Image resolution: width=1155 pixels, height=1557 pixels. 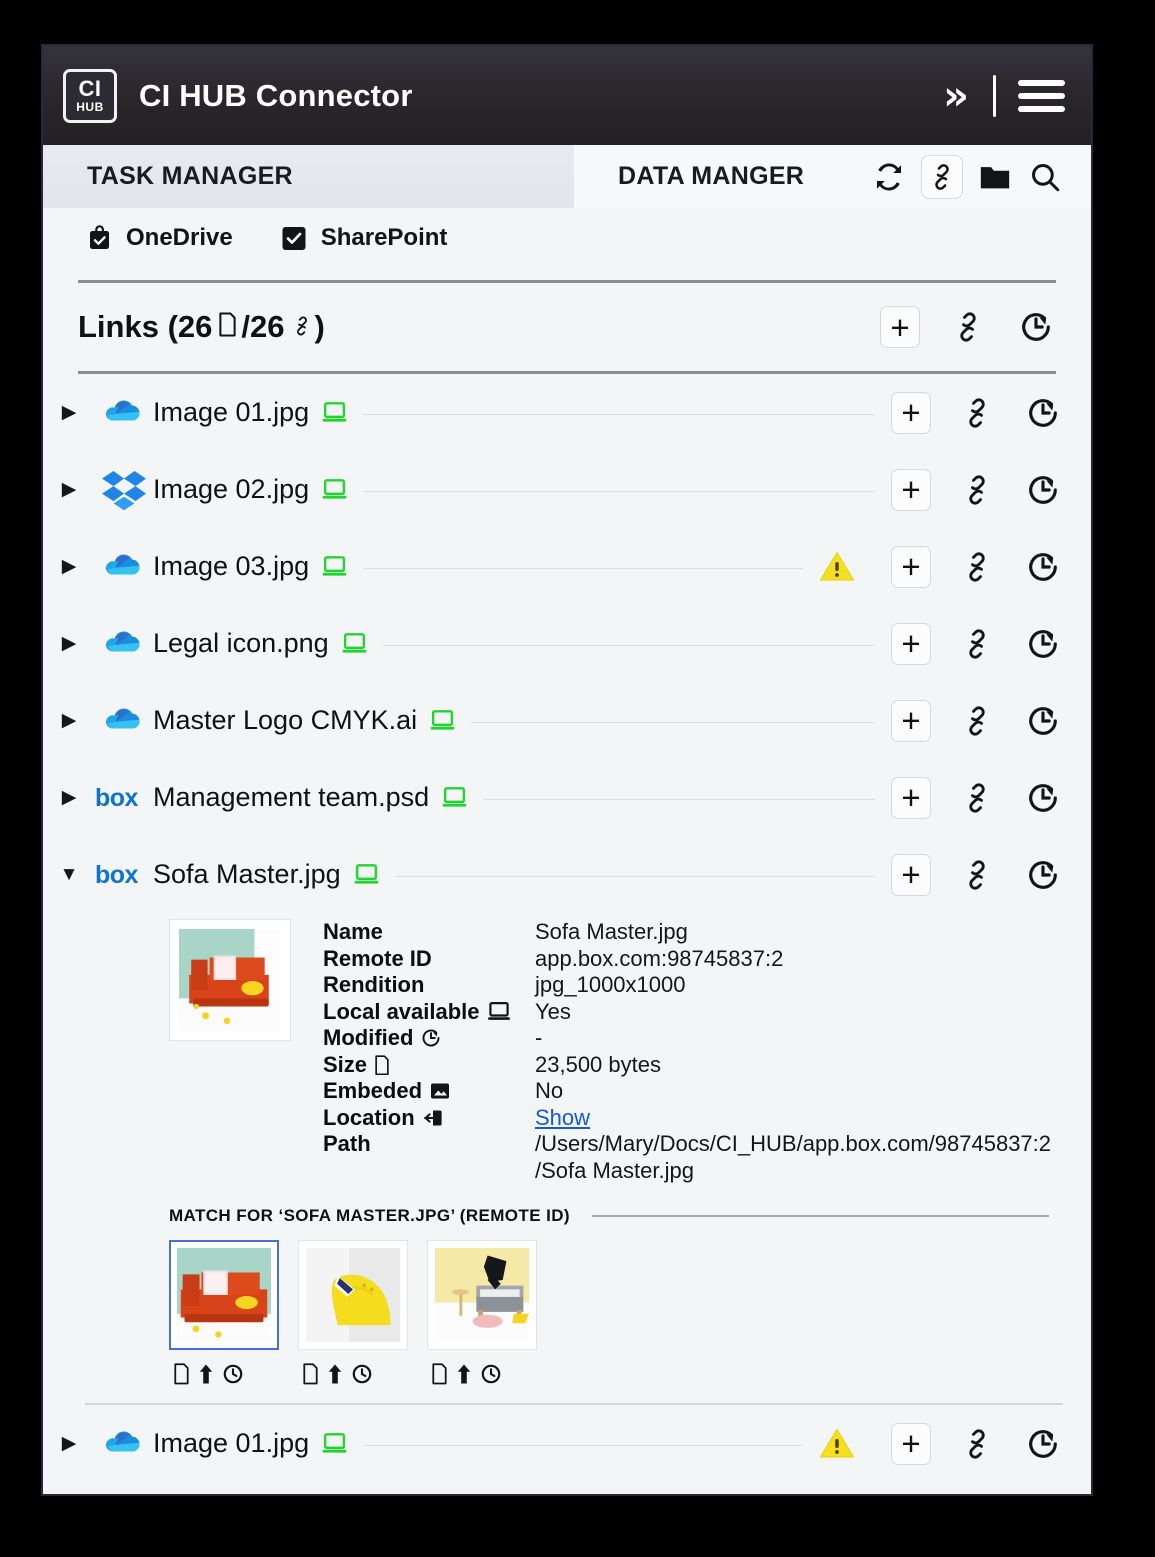 I want to click on onedrive-icon, so click(x=124, y=413).